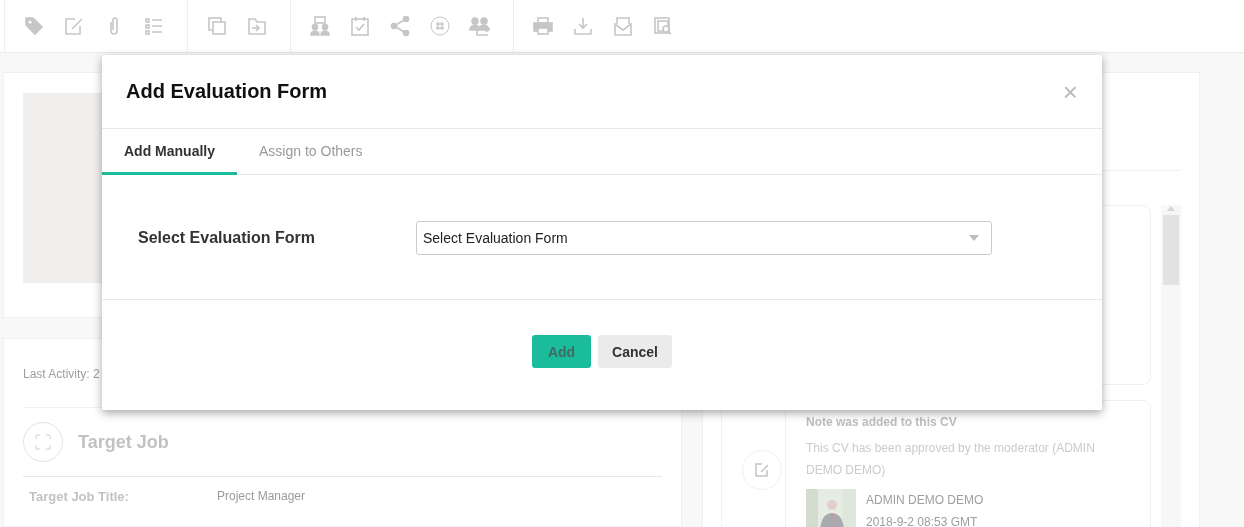 The height and width of the screenshot is (527, 1244). What do you see at coordinates (261, 496) in the screenshot?
I see `field-value: Project Manager` at bounding box center [261, 496].